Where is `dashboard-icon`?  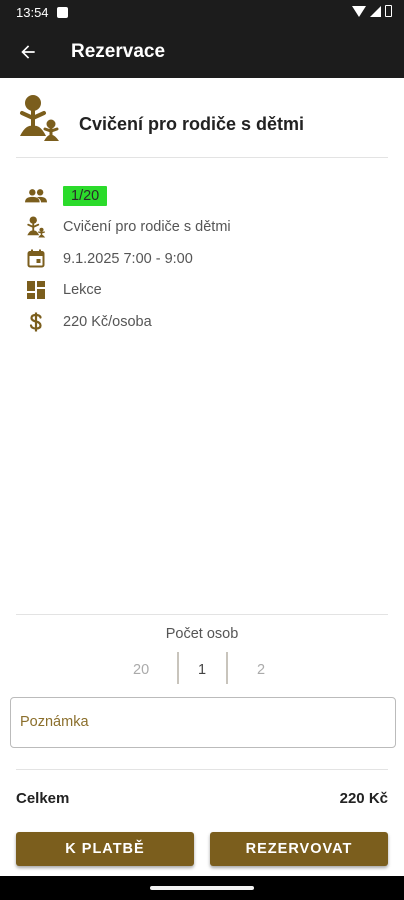 dashboard-icon is located at coordinates (36, 290).